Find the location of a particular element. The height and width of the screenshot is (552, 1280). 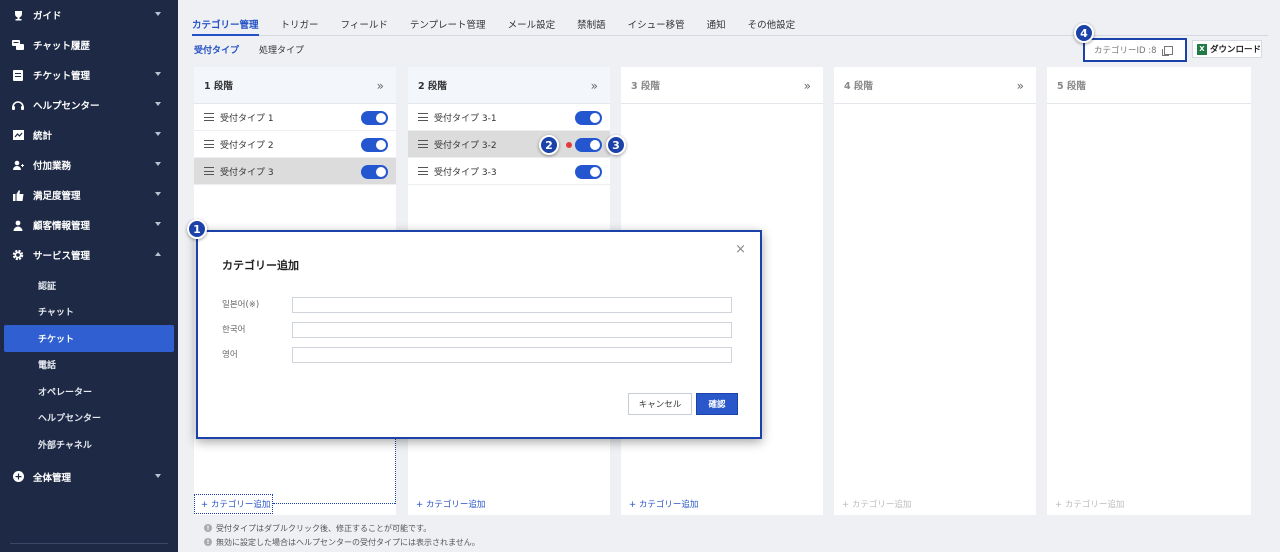

ticket-icon is located at coordinates (18, 75).